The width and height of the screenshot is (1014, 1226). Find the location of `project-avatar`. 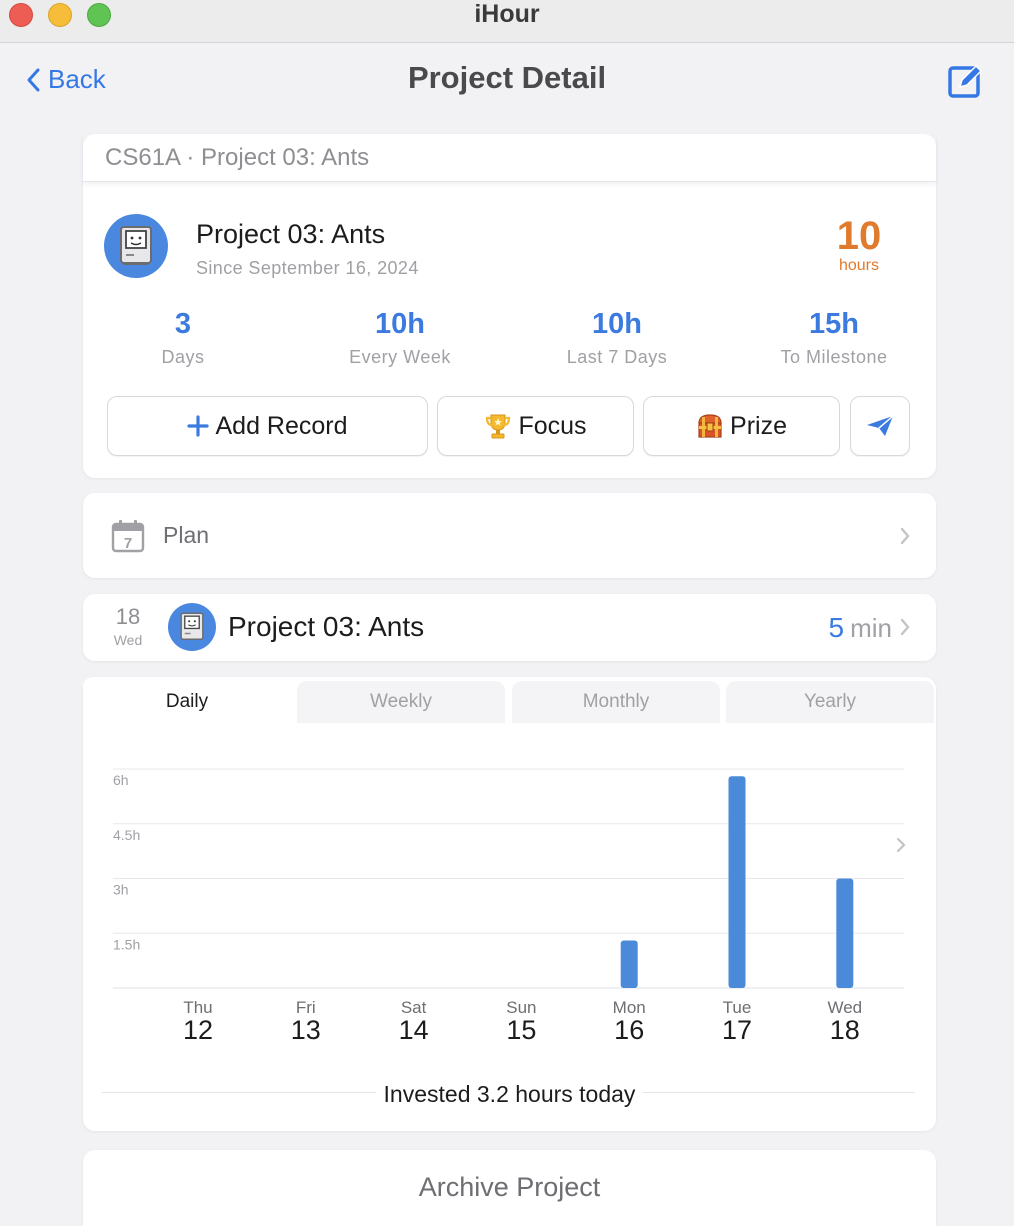

project-avatar is located at coordinates (136, 246).